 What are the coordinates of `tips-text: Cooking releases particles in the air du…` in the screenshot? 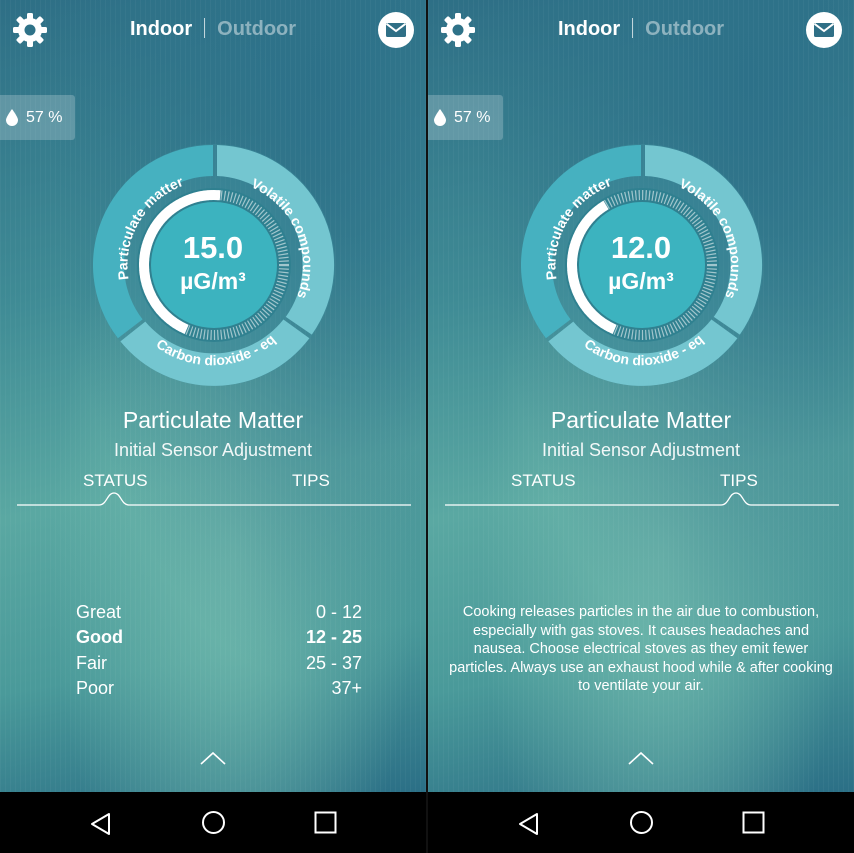 It's located at (641, 649).